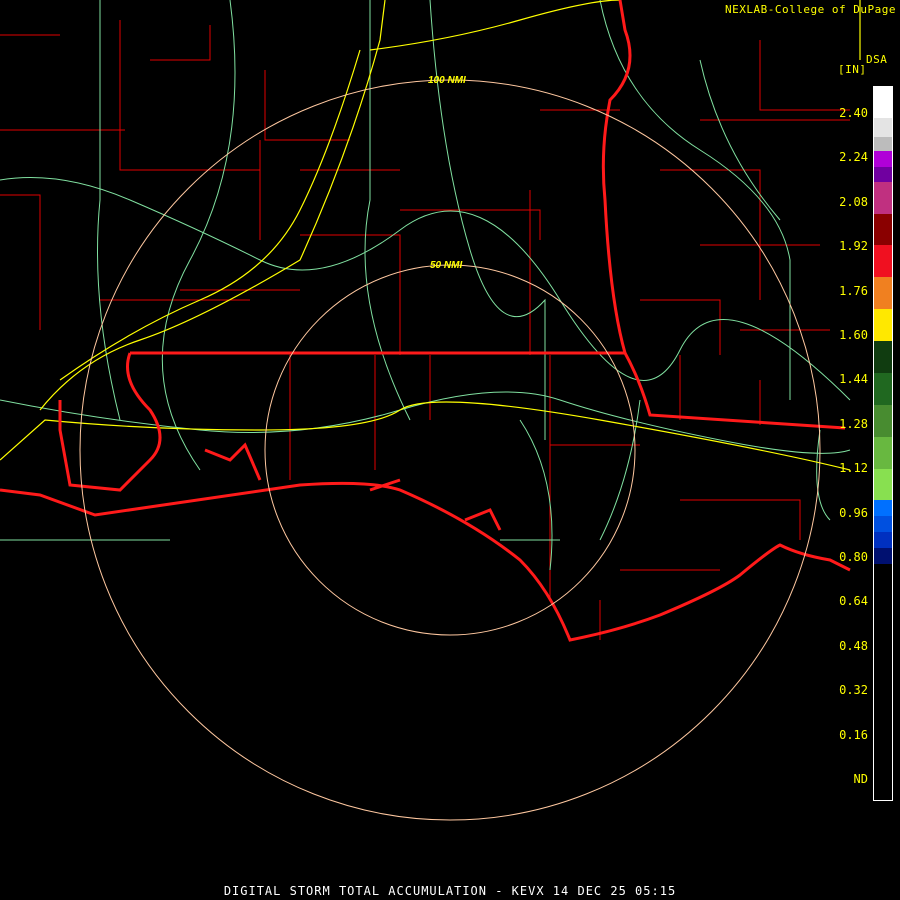 The height and width of the screenshot is (900, 900). What do you see at coordinates (877, 59) in the screenshot?
I see `product-code: DSA` at bounding box center [877, 59].